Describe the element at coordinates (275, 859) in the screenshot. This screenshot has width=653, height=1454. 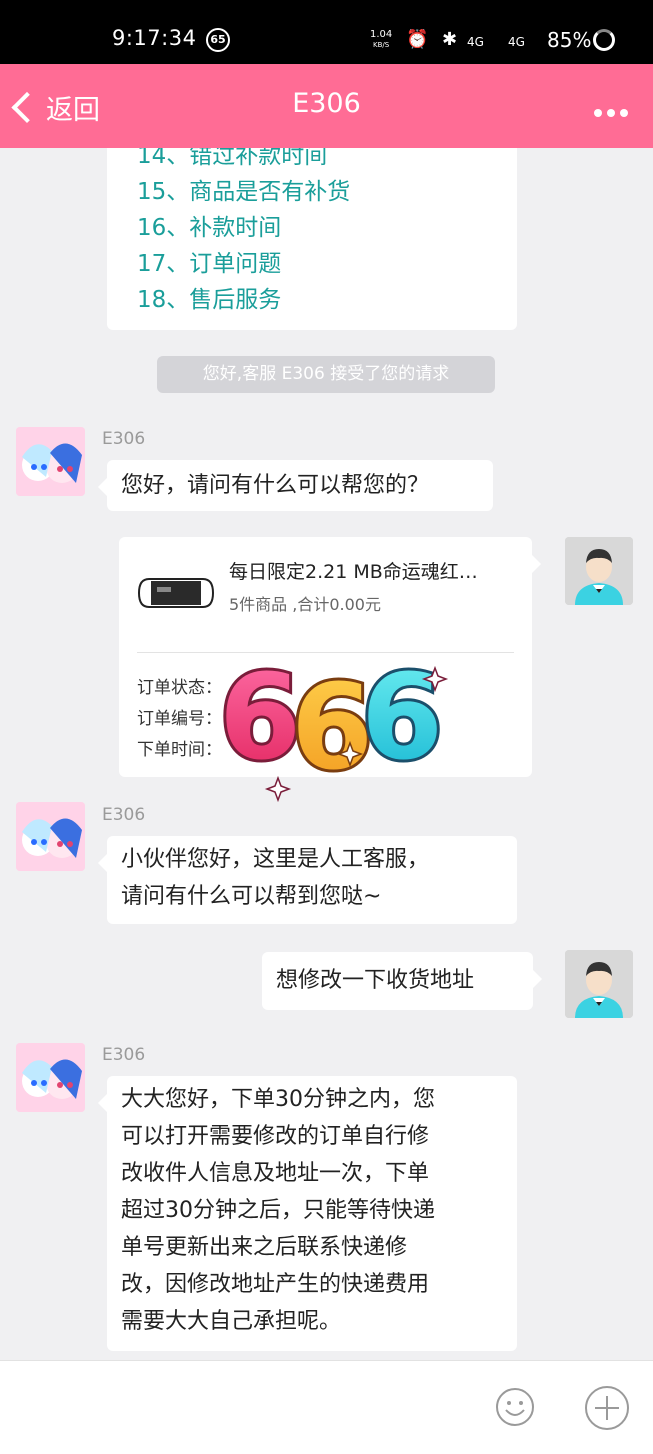
I see `message-line: 小伙伴您好，这里是人工客服，` at that location.